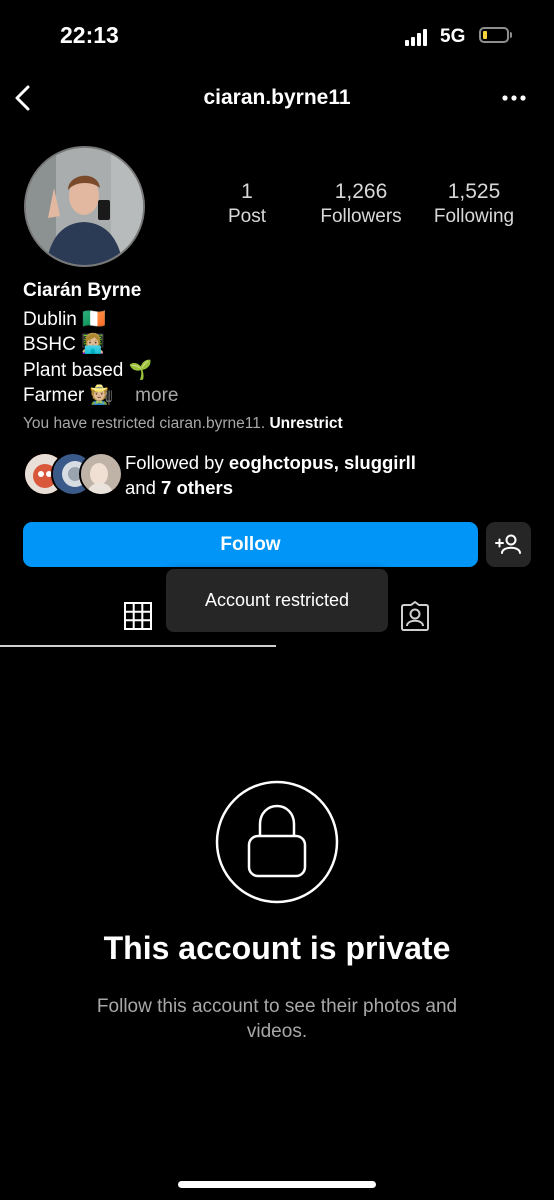 The image size is (554, 1200). What do you see at coordinates (89, 35) in the screenshot?
I see `status-time: 22:13` at bounding box center [89, 35].